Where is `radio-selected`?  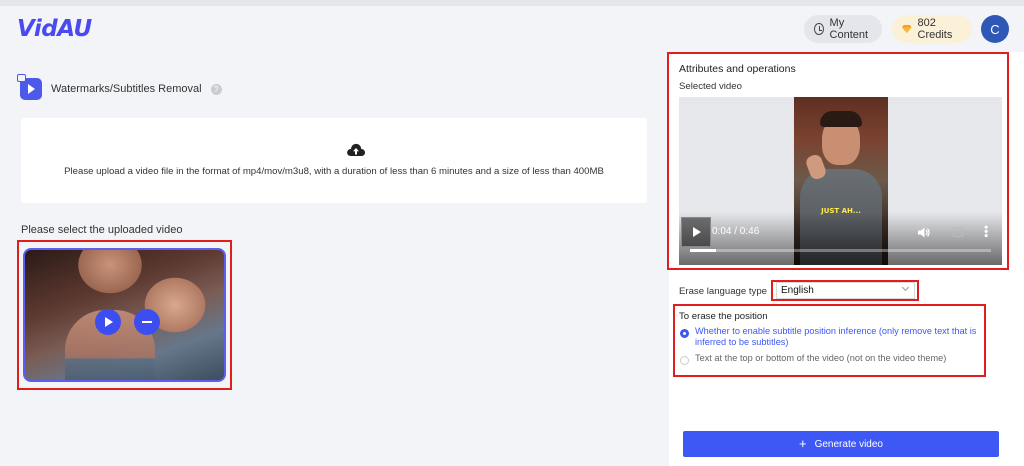
radio-selected is located at coordinates (684, 333).